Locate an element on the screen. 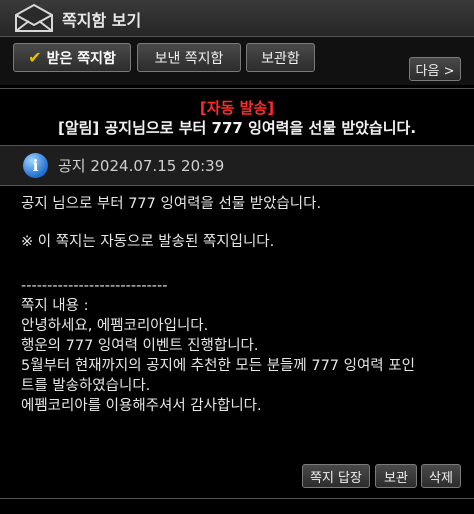  body-line: 트를 발송하였습니다. is located at coordinates (86, 386).